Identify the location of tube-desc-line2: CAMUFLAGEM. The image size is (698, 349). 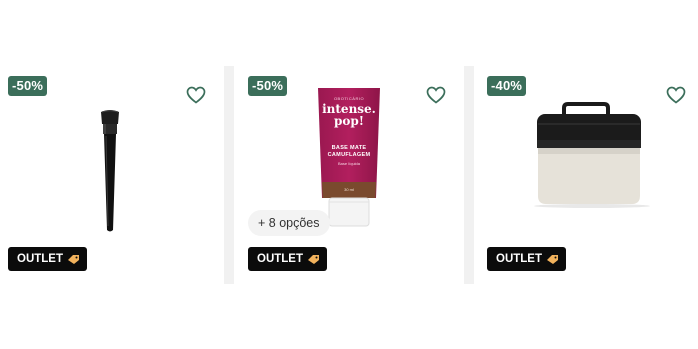
(349, 155).